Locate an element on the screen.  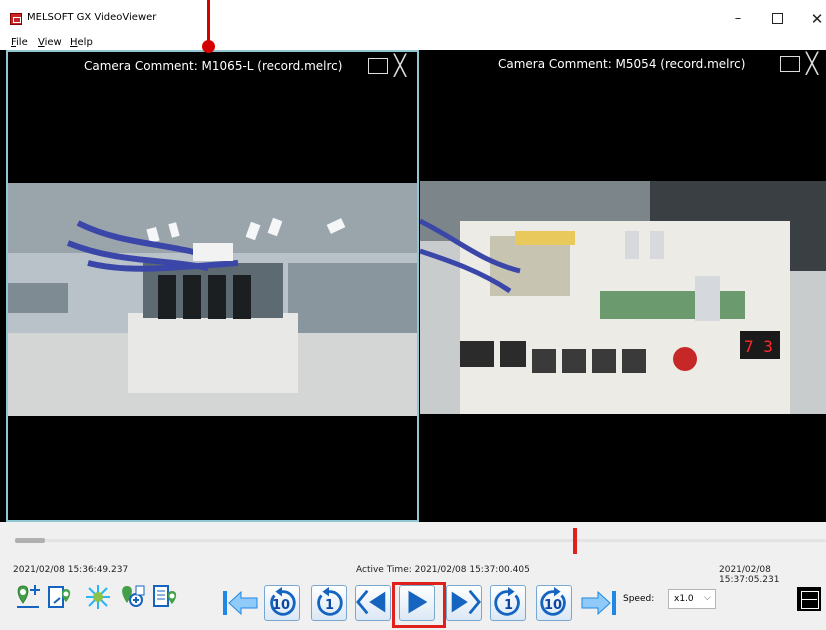
search-marker-icon is located at coordinates (132, 597).